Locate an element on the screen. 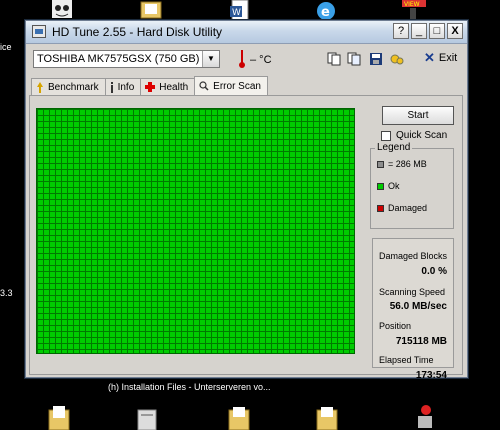 The image size is (500, 430). health-icon is located at coordinates (150, 87).